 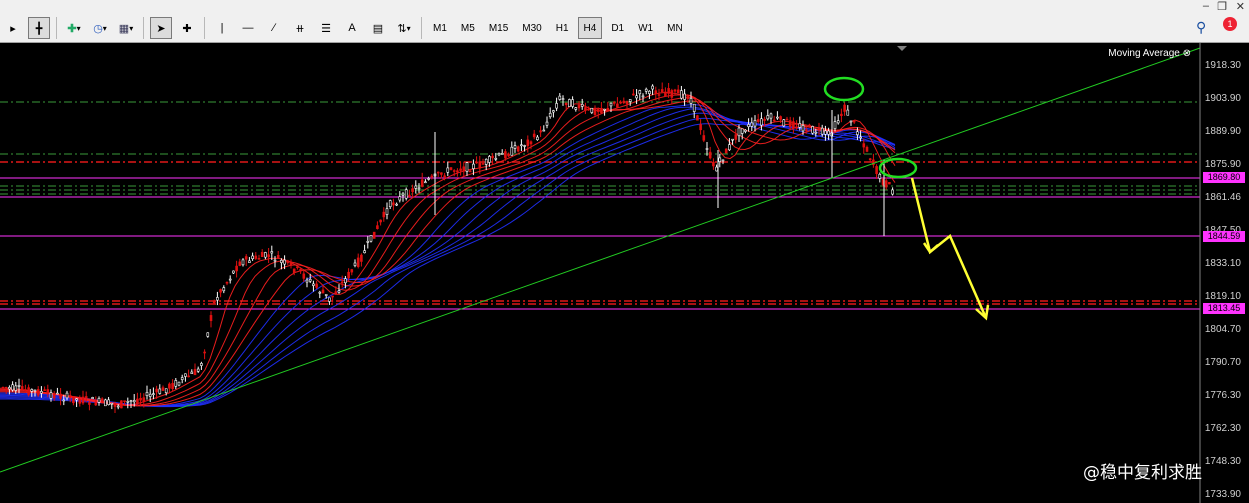 I want to click on clock-icon: ◷ ▾, so click(x=100, y=28).